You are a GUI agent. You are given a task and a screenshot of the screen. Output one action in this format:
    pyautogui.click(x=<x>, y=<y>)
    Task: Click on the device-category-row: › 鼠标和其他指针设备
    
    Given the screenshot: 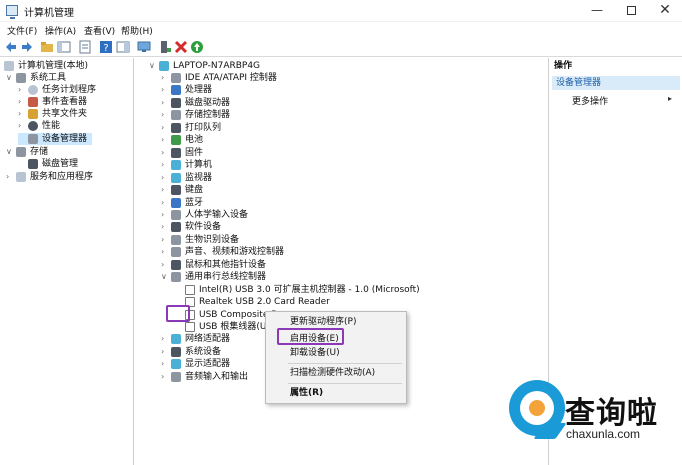 What is the action you would take?
    pyautogui.click(x=348, y=265)
    